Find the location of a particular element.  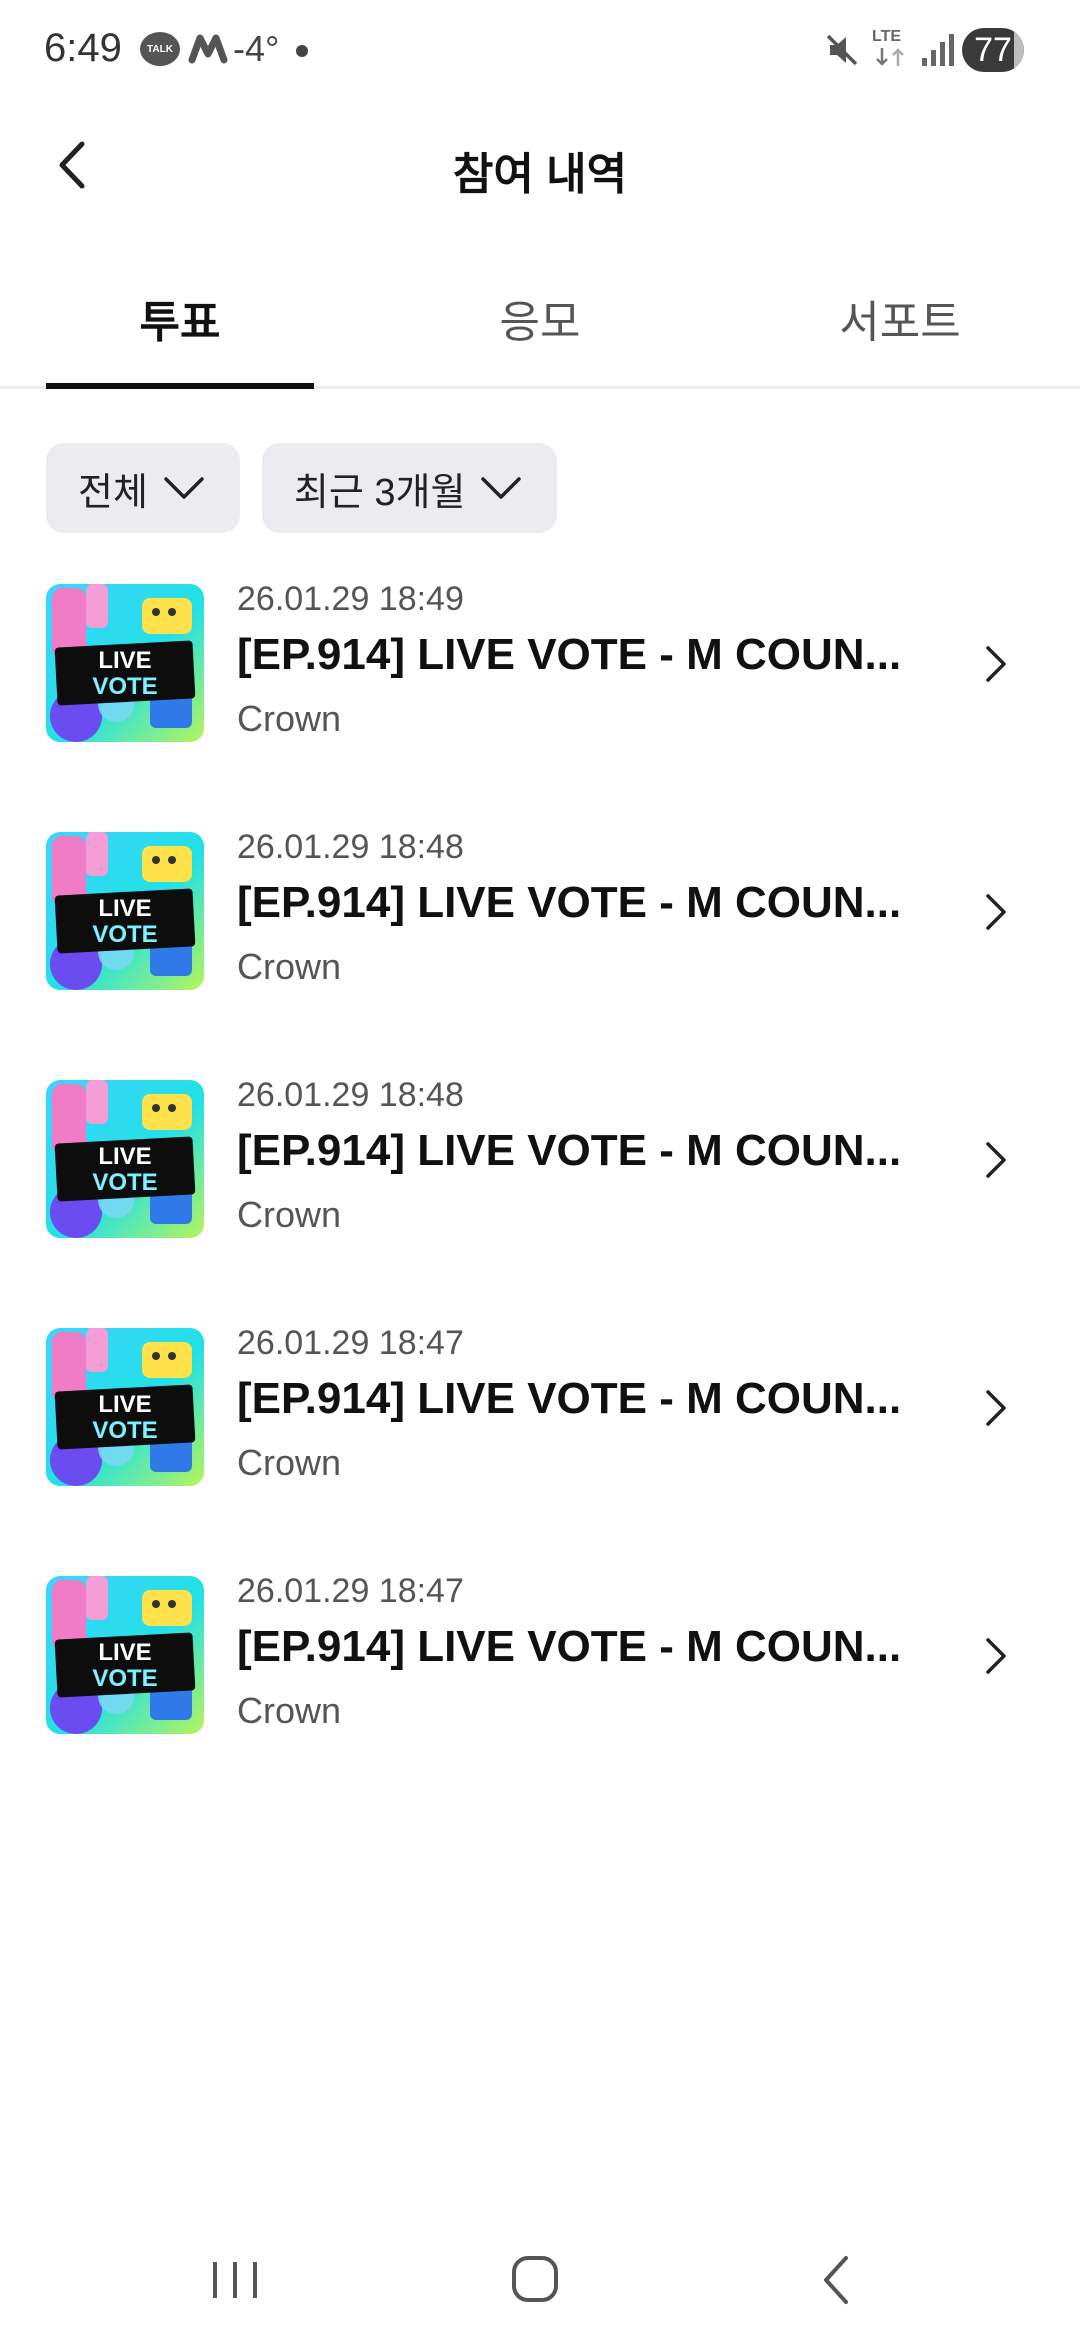

notification-app-icon is located at coordinates (208, 49).